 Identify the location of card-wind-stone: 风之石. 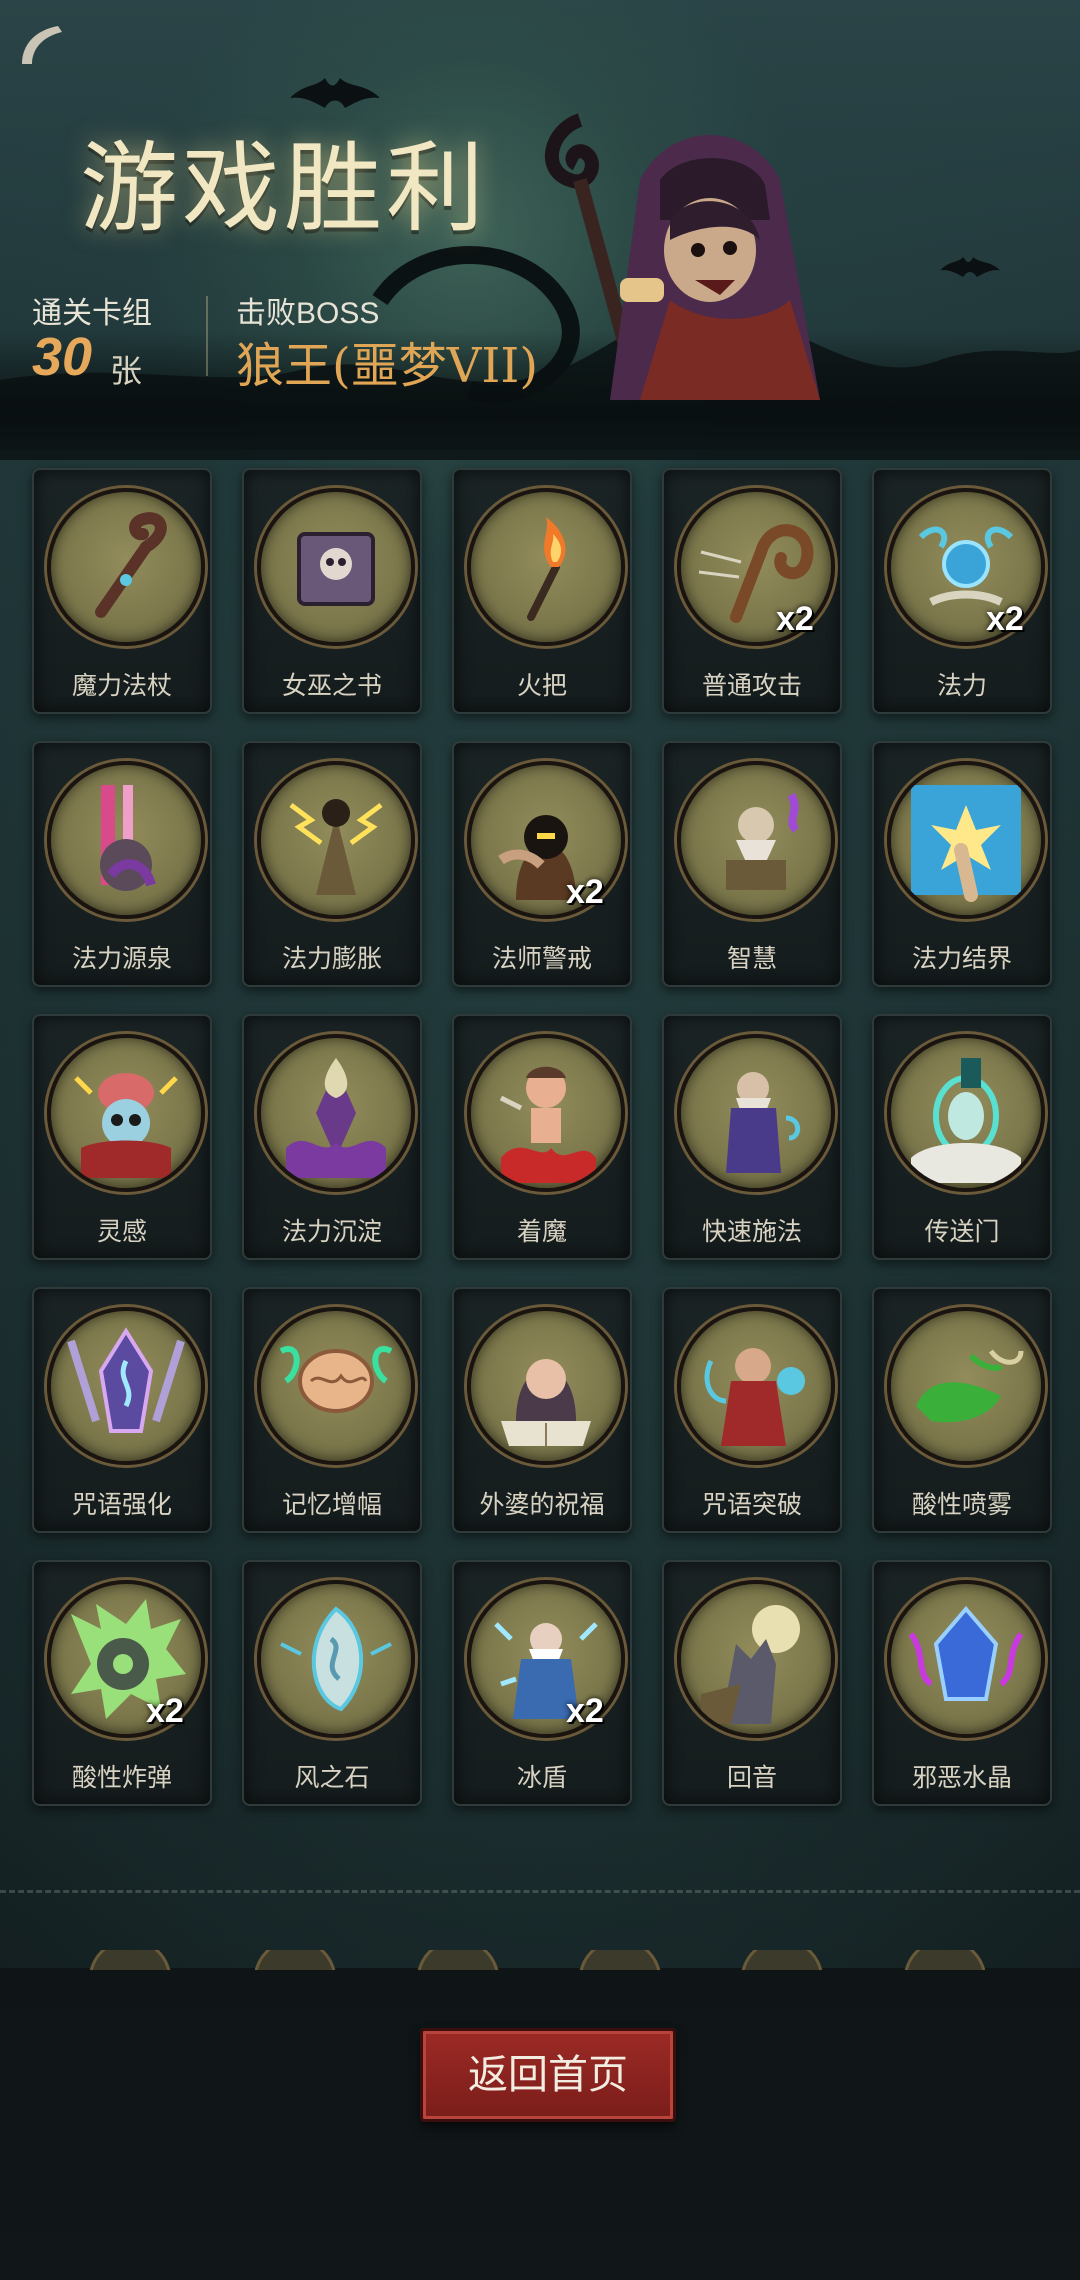
(332, 1683).